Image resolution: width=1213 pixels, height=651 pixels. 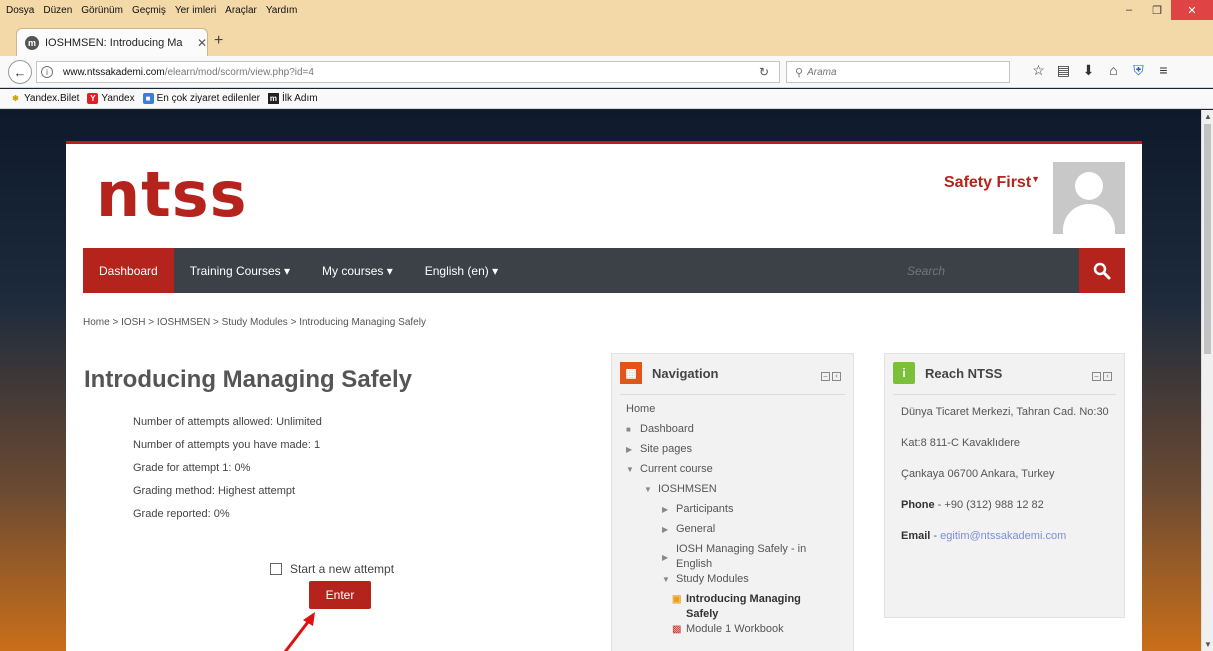 I want to click on navigation-controls: – ‹, so click(x=830, y=376).